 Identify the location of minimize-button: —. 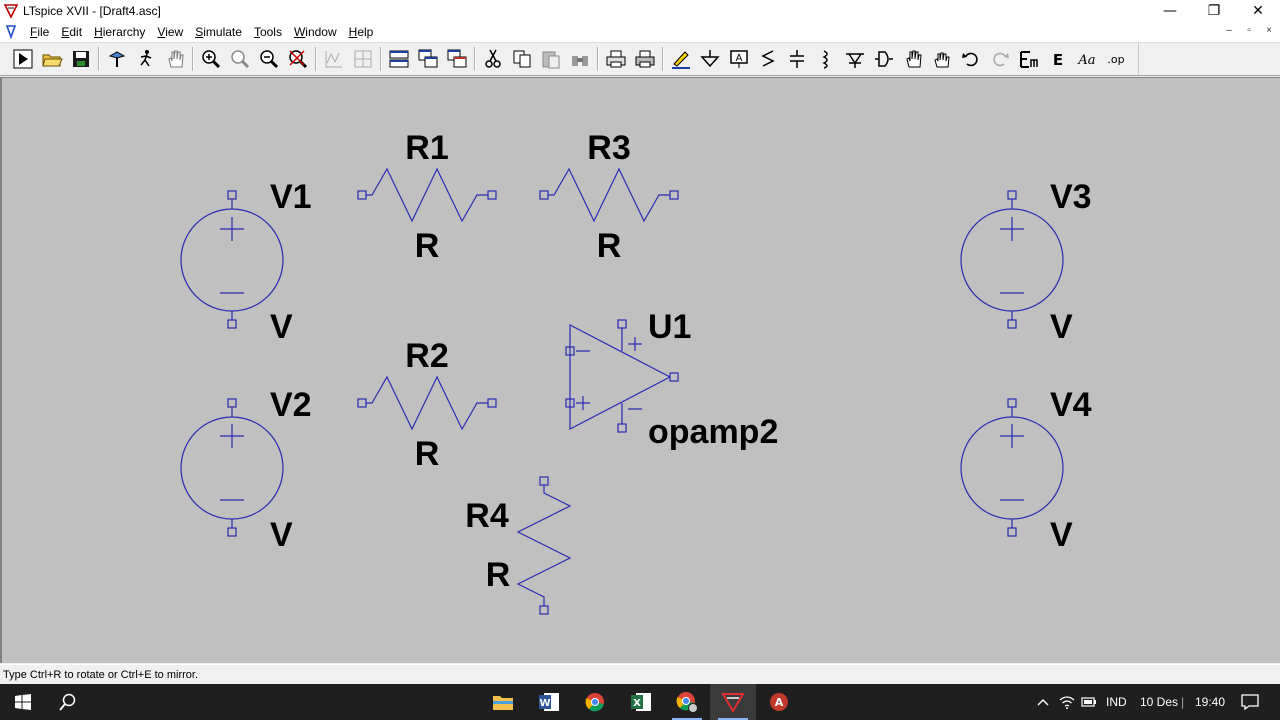
(1170, 11).